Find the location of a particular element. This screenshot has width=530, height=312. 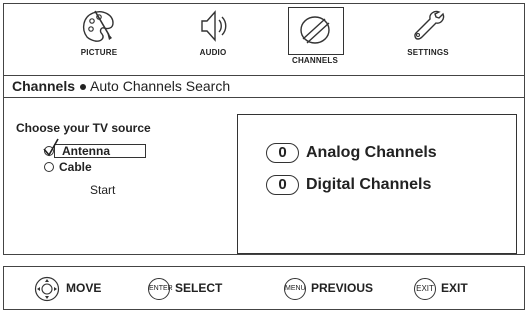

digital-count: 0 is located at coordinates (282, 185).